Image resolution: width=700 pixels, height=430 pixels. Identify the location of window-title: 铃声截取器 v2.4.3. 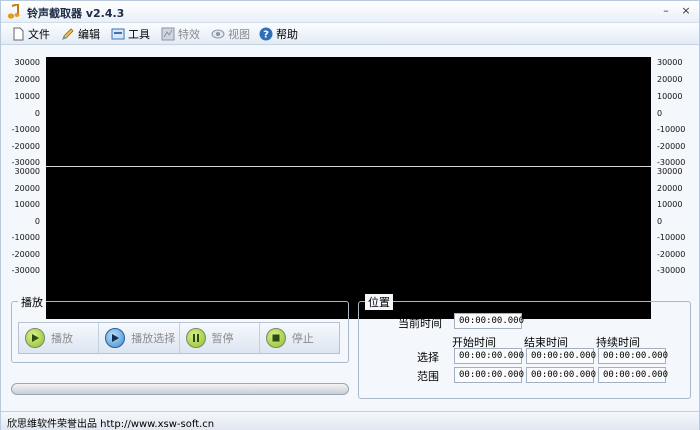
(76, 13).